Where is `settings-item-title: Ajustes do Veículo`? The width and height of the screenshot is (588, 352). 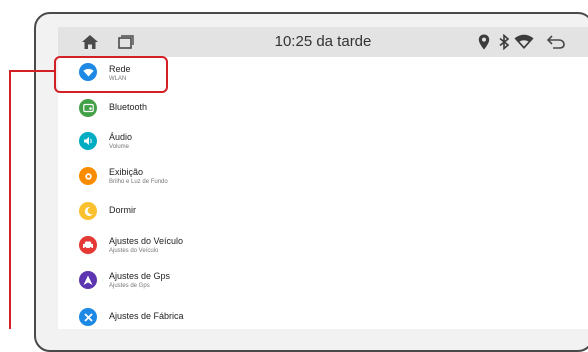
settings-item-title: Ajustes do Veículo is located at coordinates (146, 241).